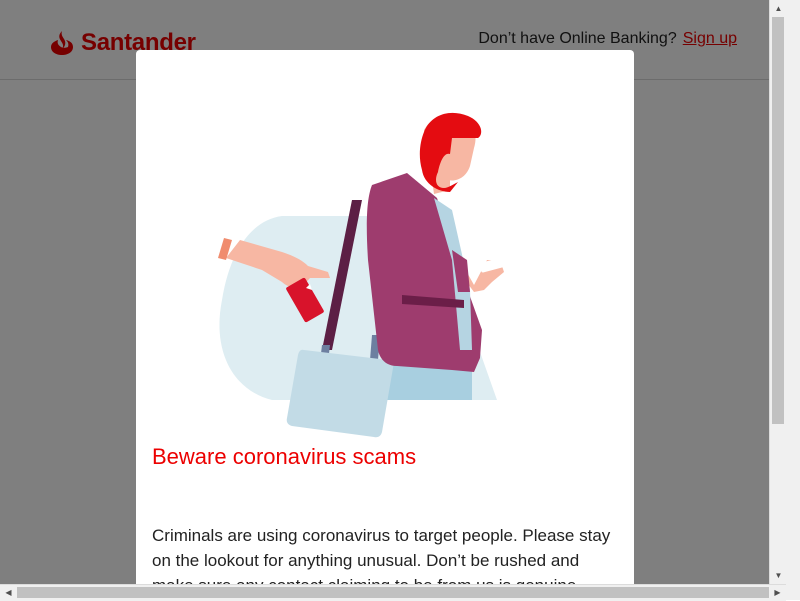  I want to click on arrow-up-icon: ▲, so click(778, 8).